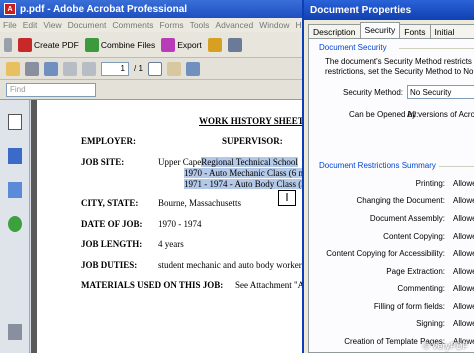 This screenshot has width=474, height=353. I want to click on tab-fonts: Fonts, so click(415, 31).